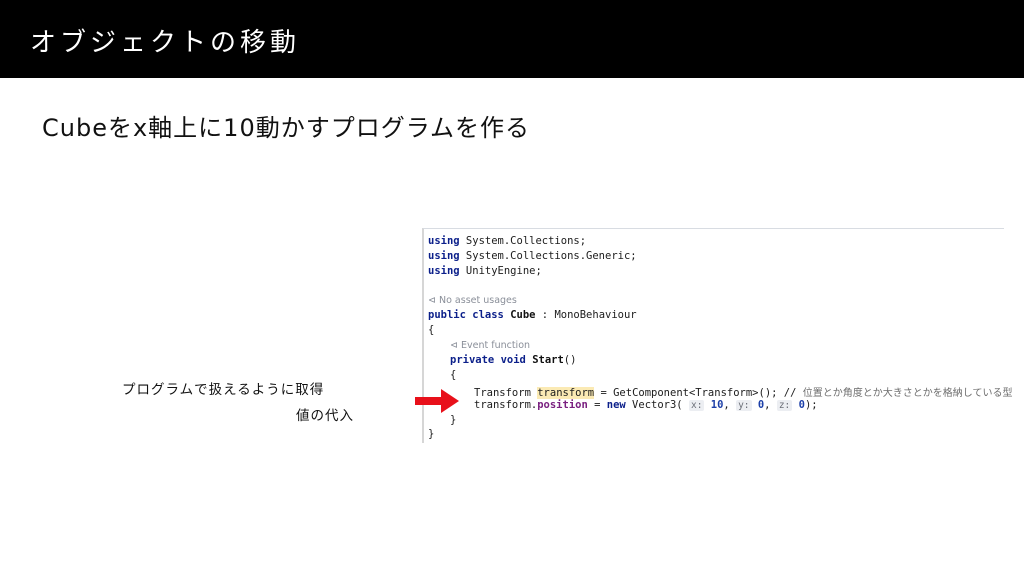  Describe the element at coordinates (566, 393) in the screenshot. I see `variable: transform` at that location.